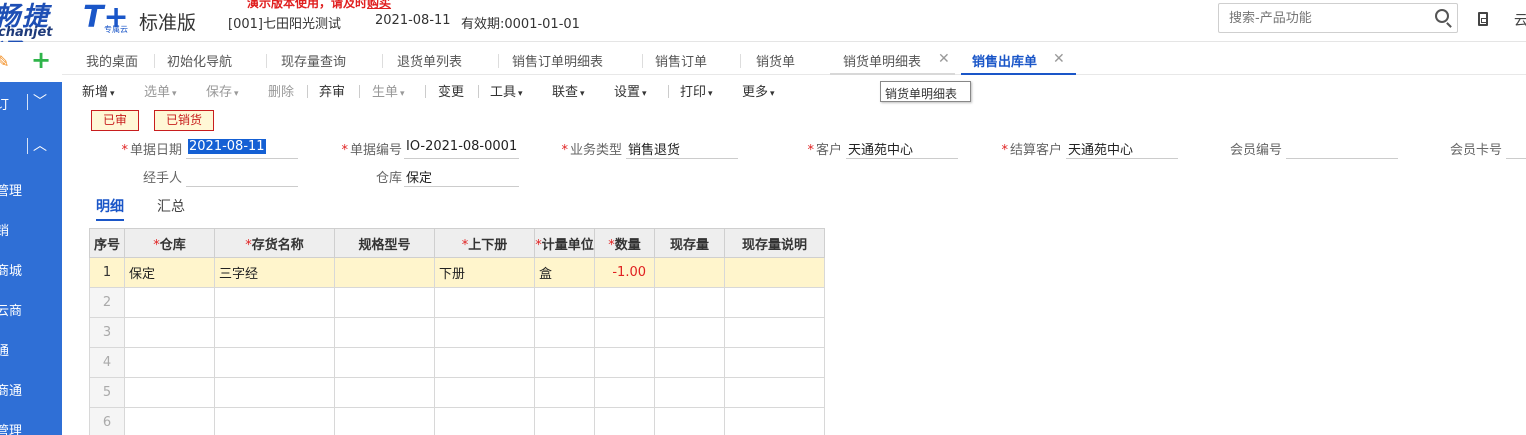  I want to click on cell-name: 三字经, so click(274, 272).